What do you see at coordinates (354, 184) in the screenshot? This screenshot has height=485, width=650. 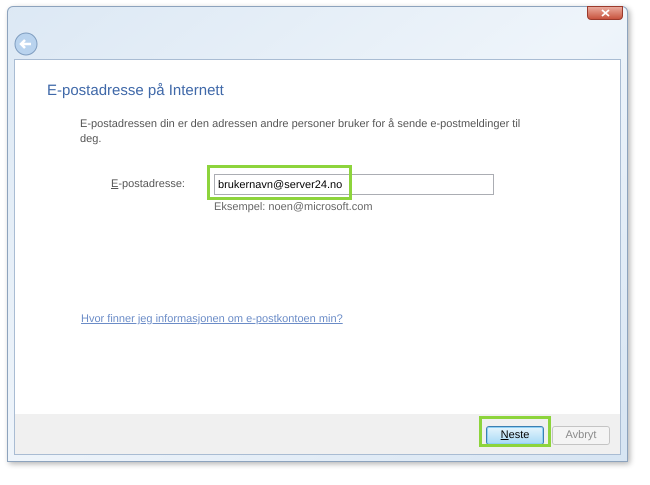 I see `email-input: brukernavn@server24.no` at bounding box center [354, 184].